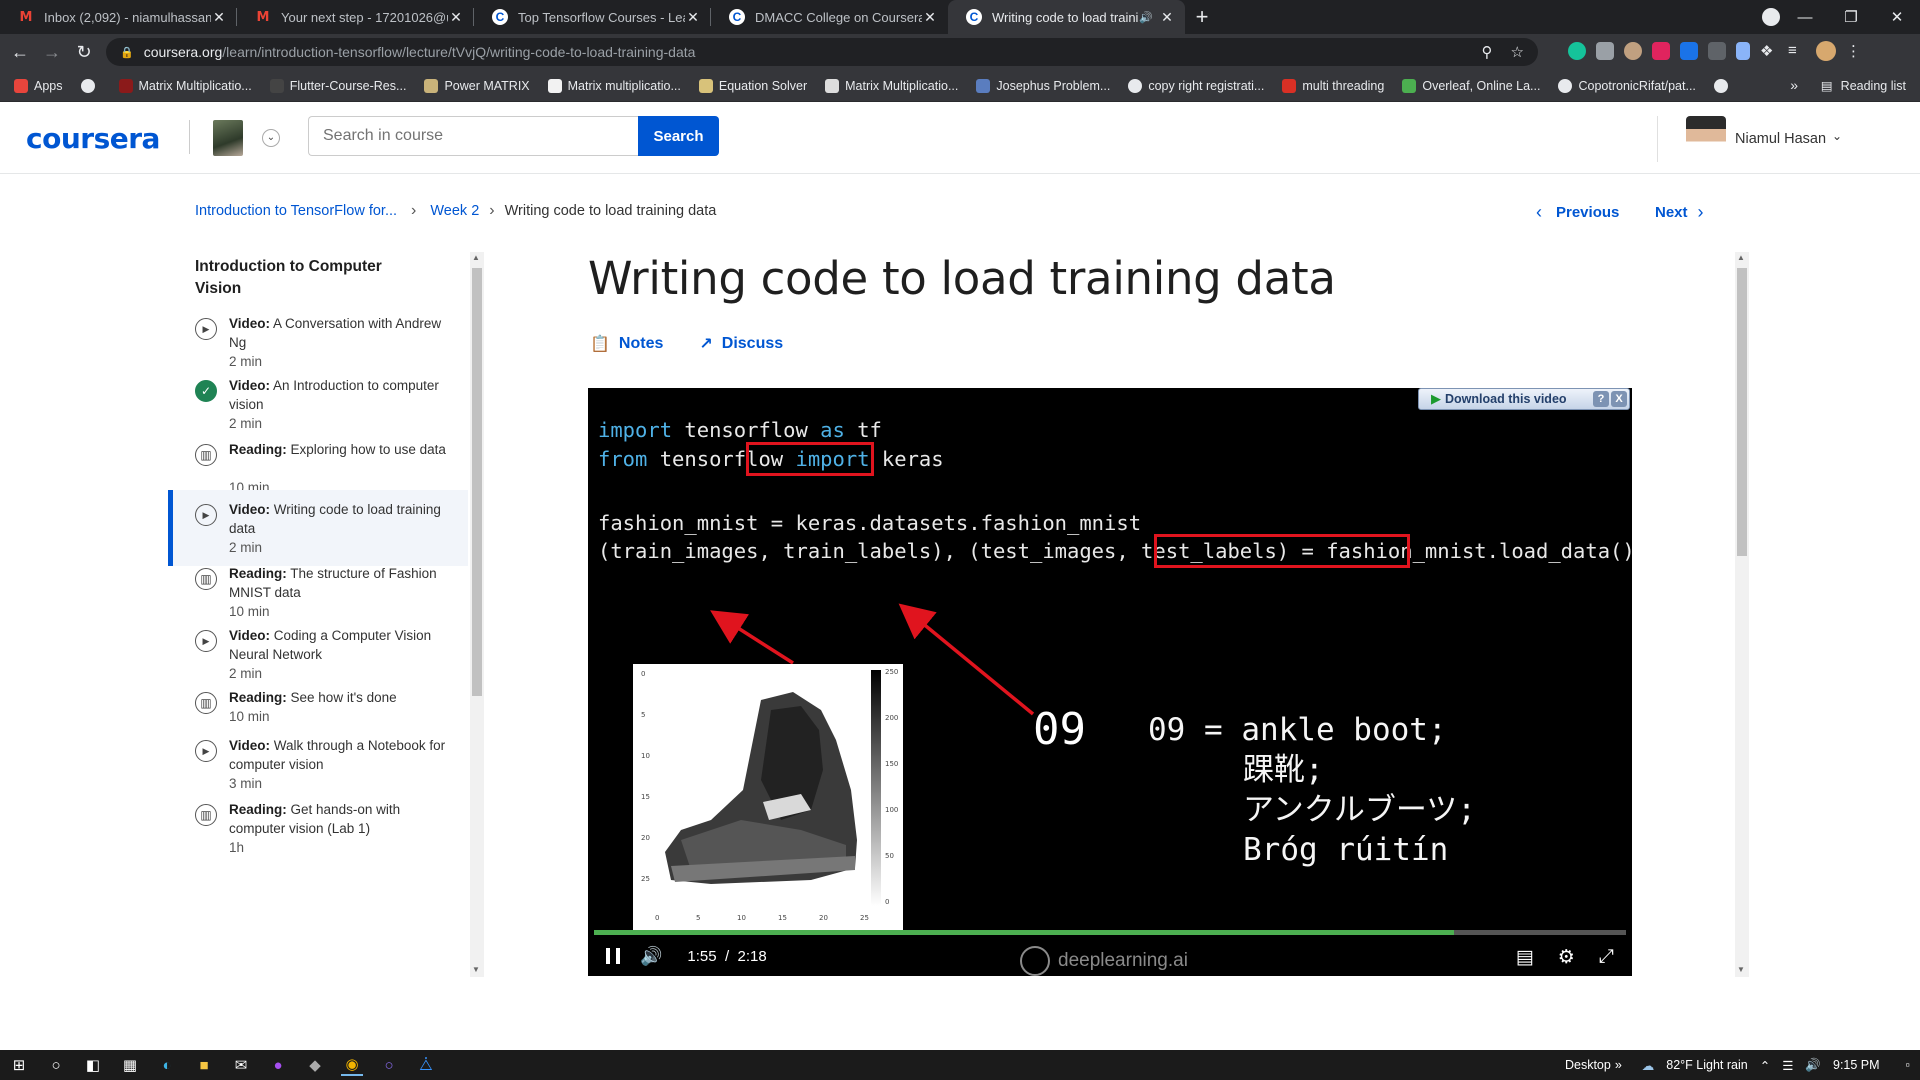  What do you see at coordinates (127, 52) in the screenshot?
I see `lock-icon: 🔒` at bounding box center [127, 52].